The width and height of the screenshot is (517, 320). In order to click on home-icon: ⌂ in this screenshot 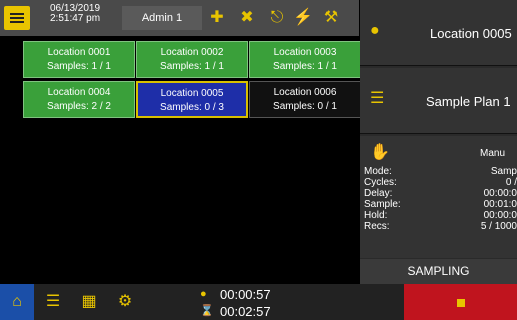, I will do `click(17, 301)`.